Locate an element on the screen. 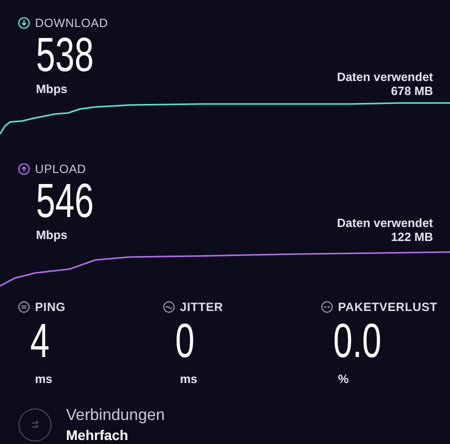 The height and width of the screenshot is (444, 450). metric-value: 0 is located at coordinates (185, 340).